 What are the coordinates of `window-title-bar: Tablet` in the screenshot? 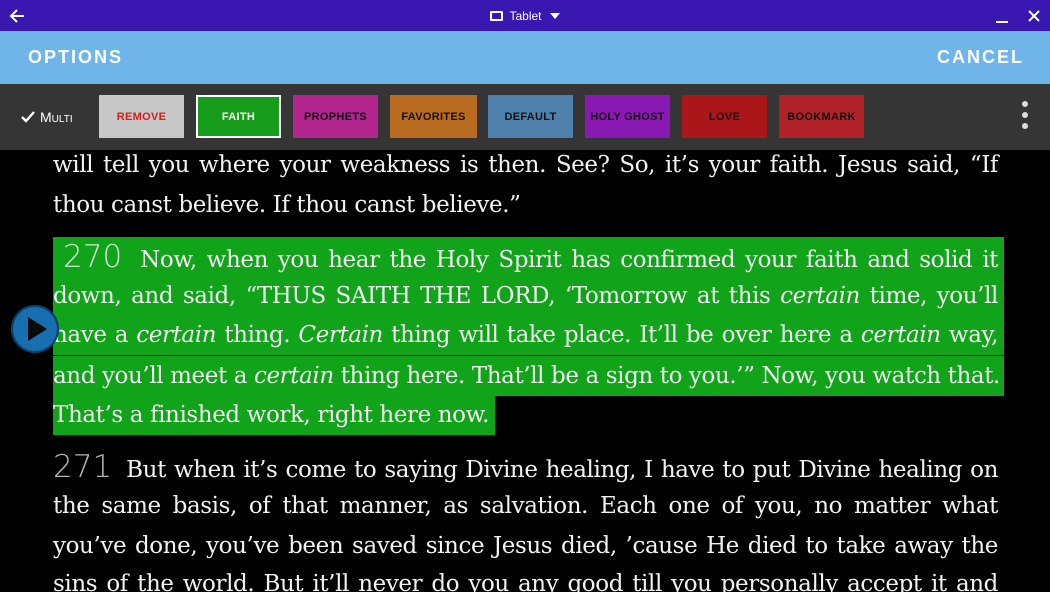 It's located at (525, 15).